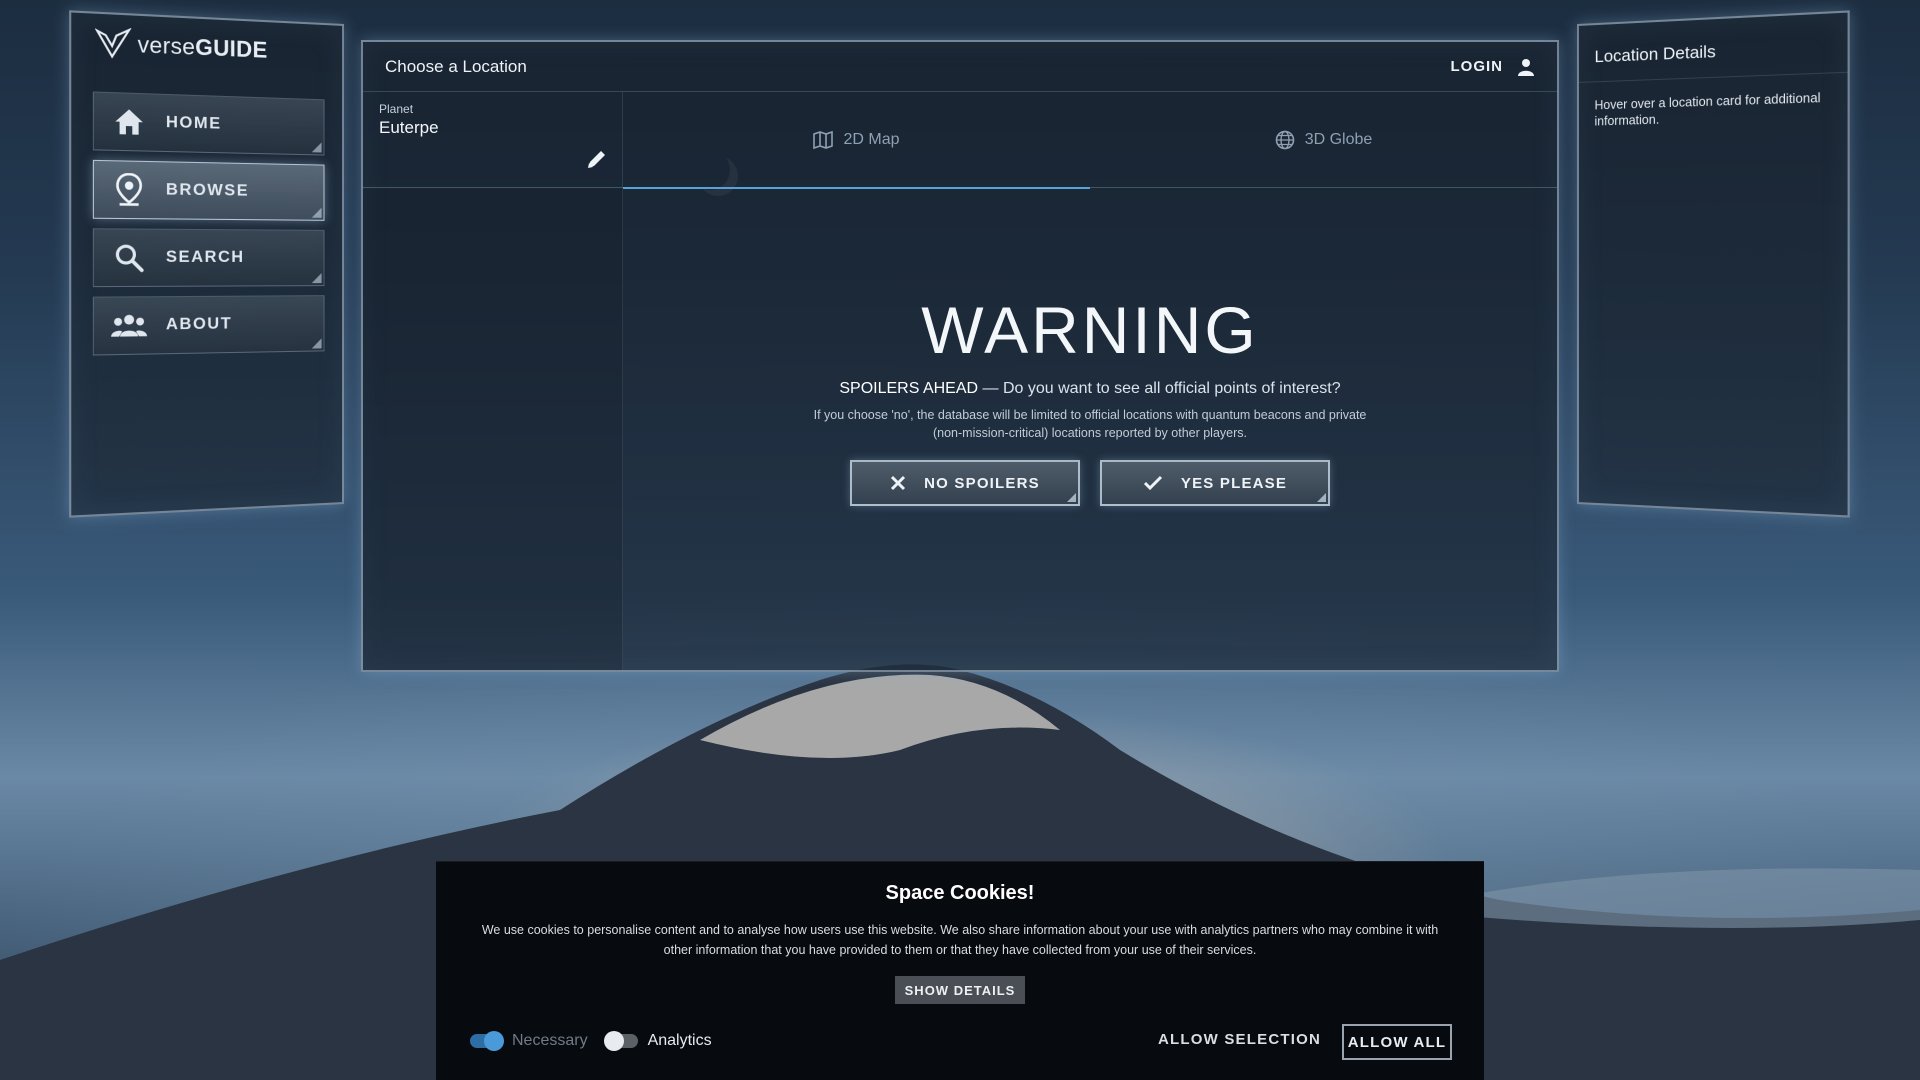  Describe the element at coordinates (1526, 67) in the screenshot. I see `user-icon` at that location.